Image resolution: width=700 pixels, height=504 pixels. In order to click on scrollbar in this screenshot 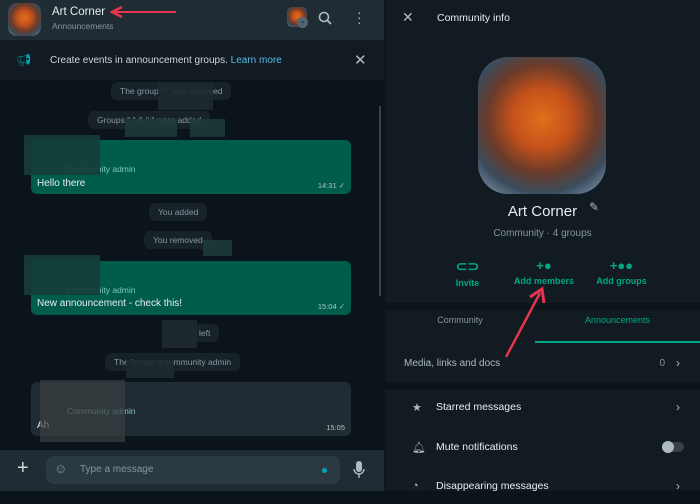, I will do `click(380, 201)`.